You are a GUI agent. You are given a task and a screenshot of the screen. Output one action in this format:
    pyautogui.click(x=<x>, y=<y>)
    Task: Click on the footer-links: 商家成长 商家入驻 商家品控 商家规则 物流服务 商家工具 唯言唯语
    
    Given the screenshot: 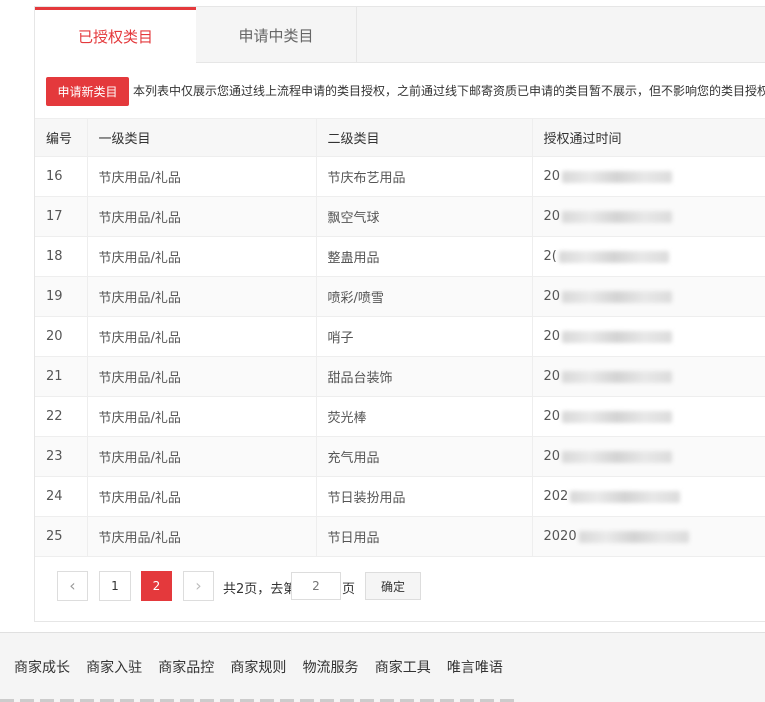 What is the action you would take?
    pyautogui.click(x=264, y=667)
    